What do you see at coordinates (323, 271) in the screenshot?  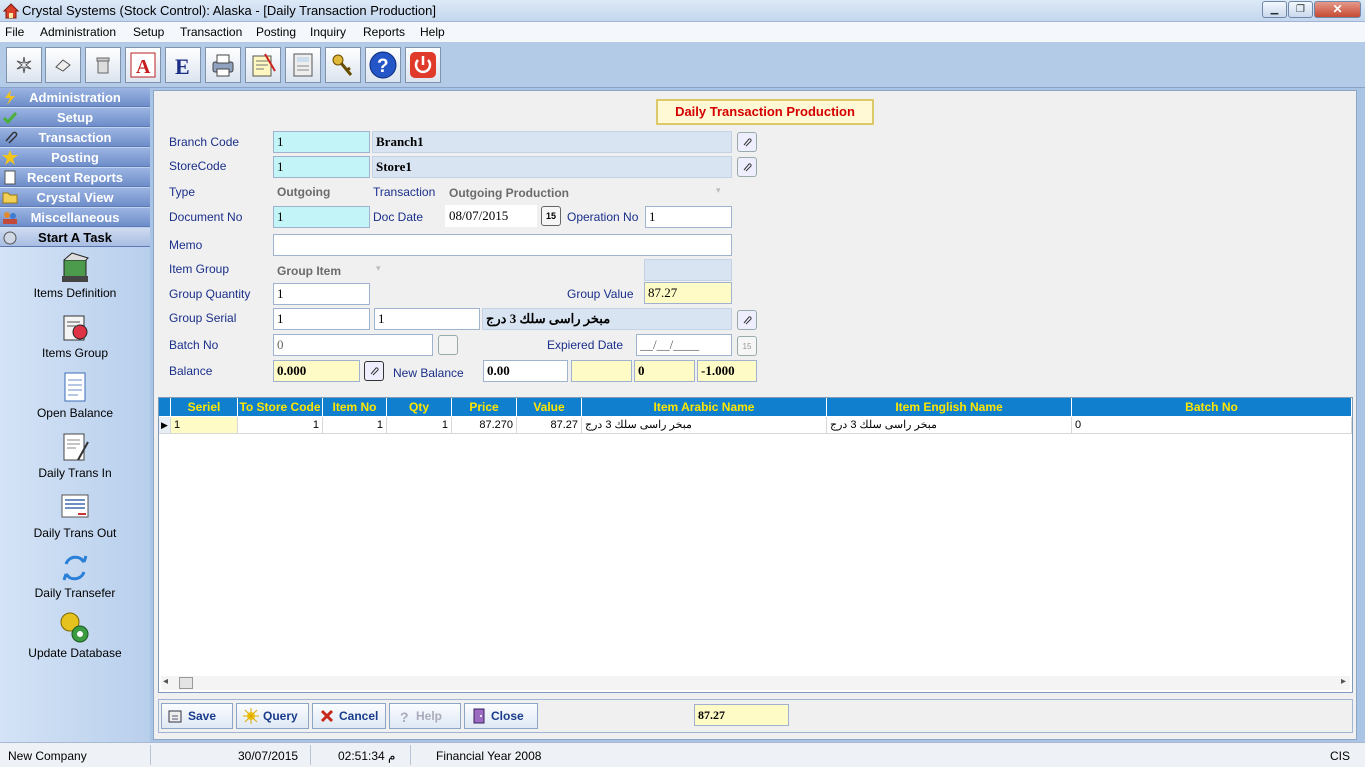 I see `item-group-select: Group Item` at bounding box center [323, 271].